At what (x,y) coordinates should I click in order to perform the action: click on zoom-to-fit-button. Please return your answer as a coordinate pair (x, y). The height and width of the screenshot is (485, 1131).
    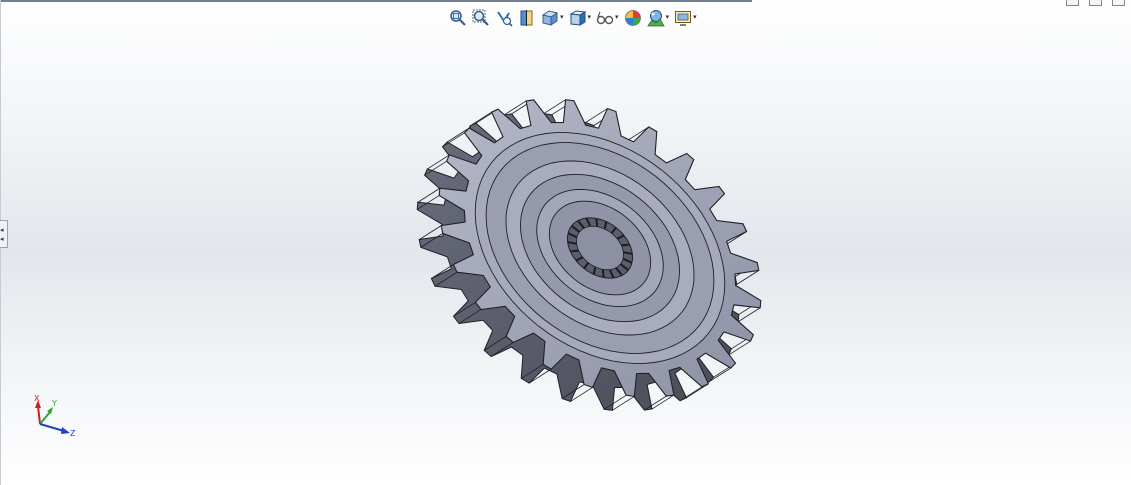
    Looking at the image, I should click on (458, 18).